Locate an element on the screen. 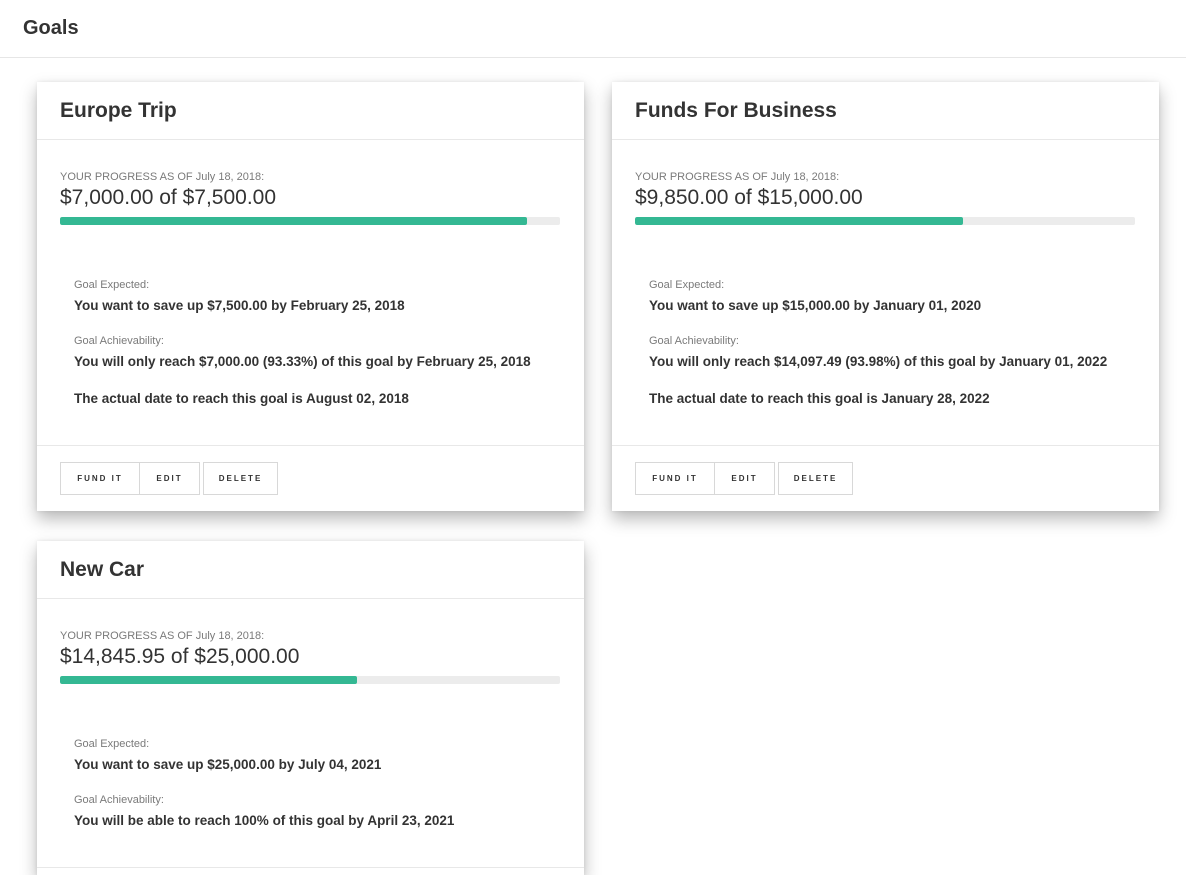 The width and height of the screenshot is (1186, 875). progress-amount: $9,850.00 of $15,000.00 is located at coordinates (749, 197).